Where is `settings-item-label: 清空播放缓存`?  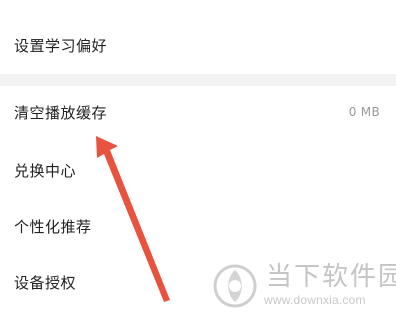 settings-item-label: 清空播放缓存 is located at coordinates (61, 112).